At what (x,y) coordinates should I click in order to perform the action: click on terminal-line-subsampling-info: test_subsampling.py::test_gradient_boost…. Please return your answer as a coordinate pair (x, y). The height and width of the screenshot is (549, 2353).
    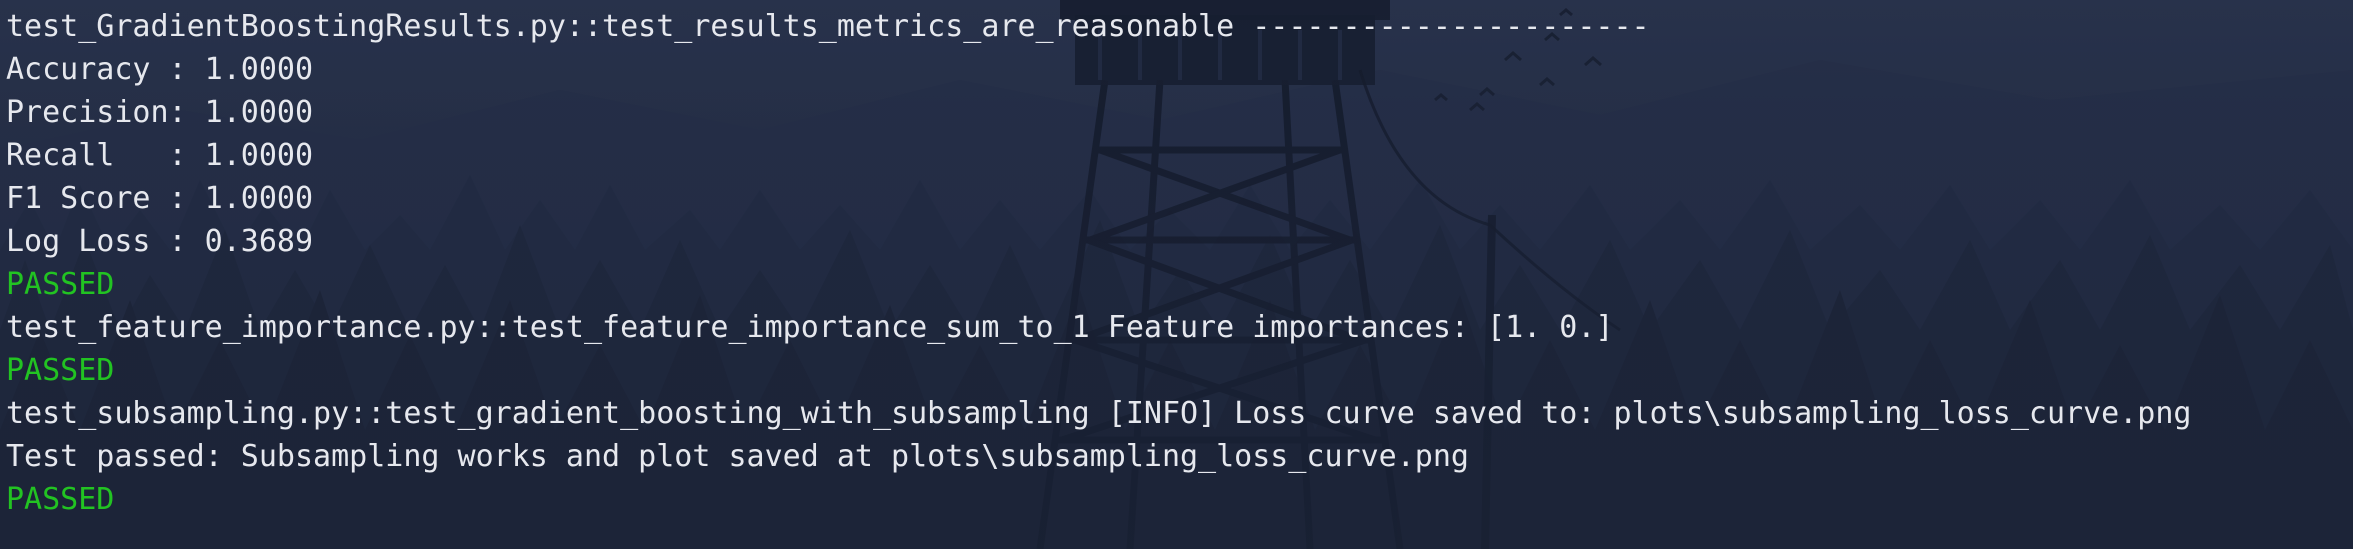
    Looking at the image, I should click on (1099, 413).